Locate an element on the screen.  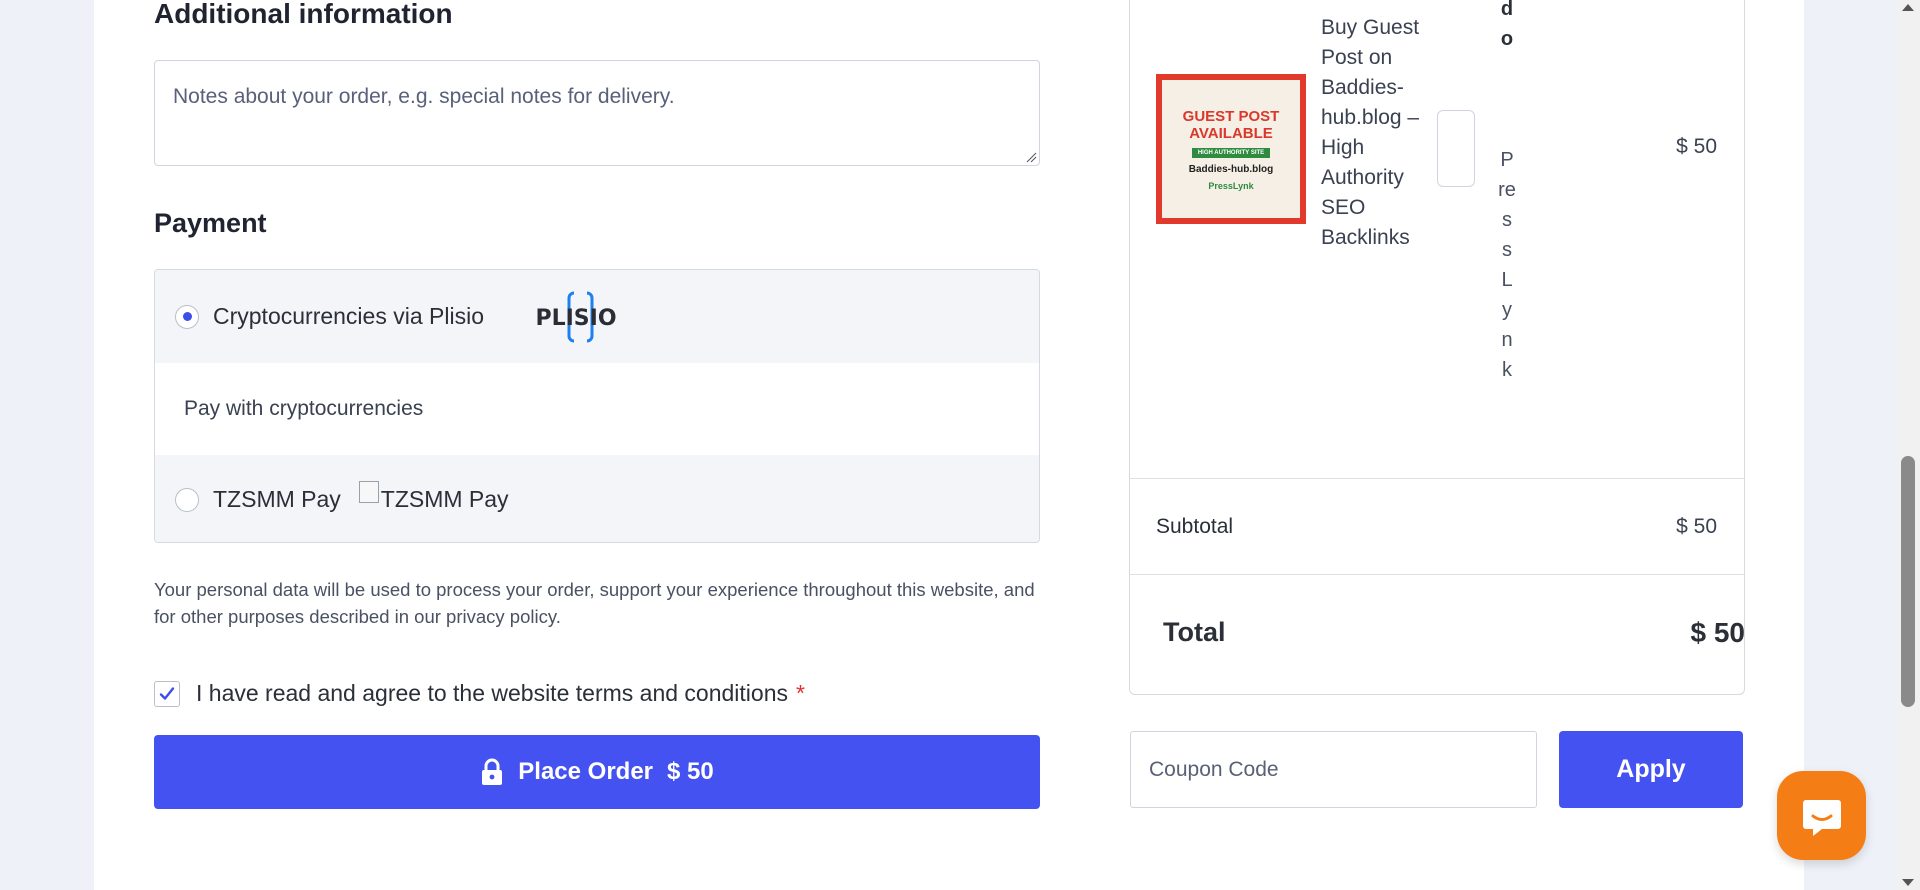
thumb-brand: PressLynk is located at coordinates (1231, 185).